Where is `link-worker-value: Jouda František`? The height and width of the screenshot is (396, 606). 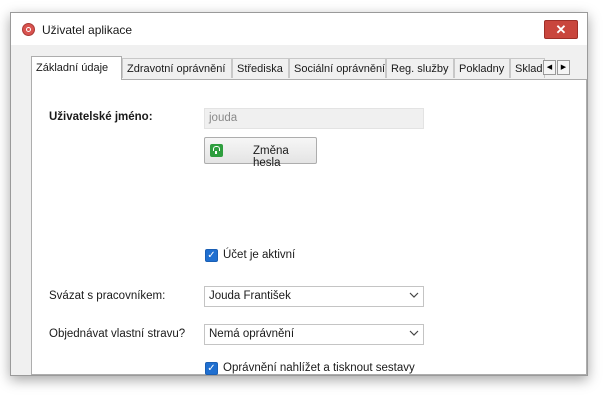
link-worker-value: Jouda František is located at coordinates (250, 296).